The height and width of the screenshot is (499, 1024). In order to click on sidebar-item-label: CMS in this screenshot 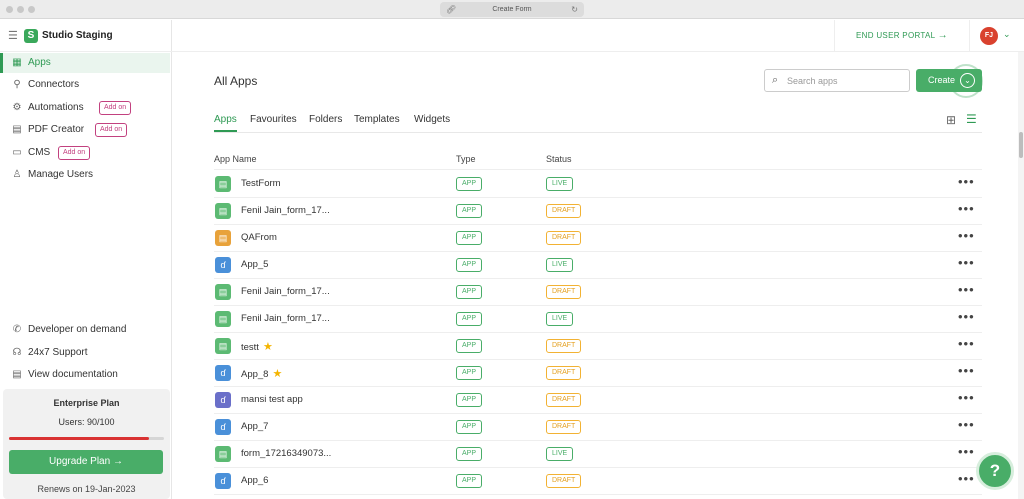, I will do `click(39, 152)`.